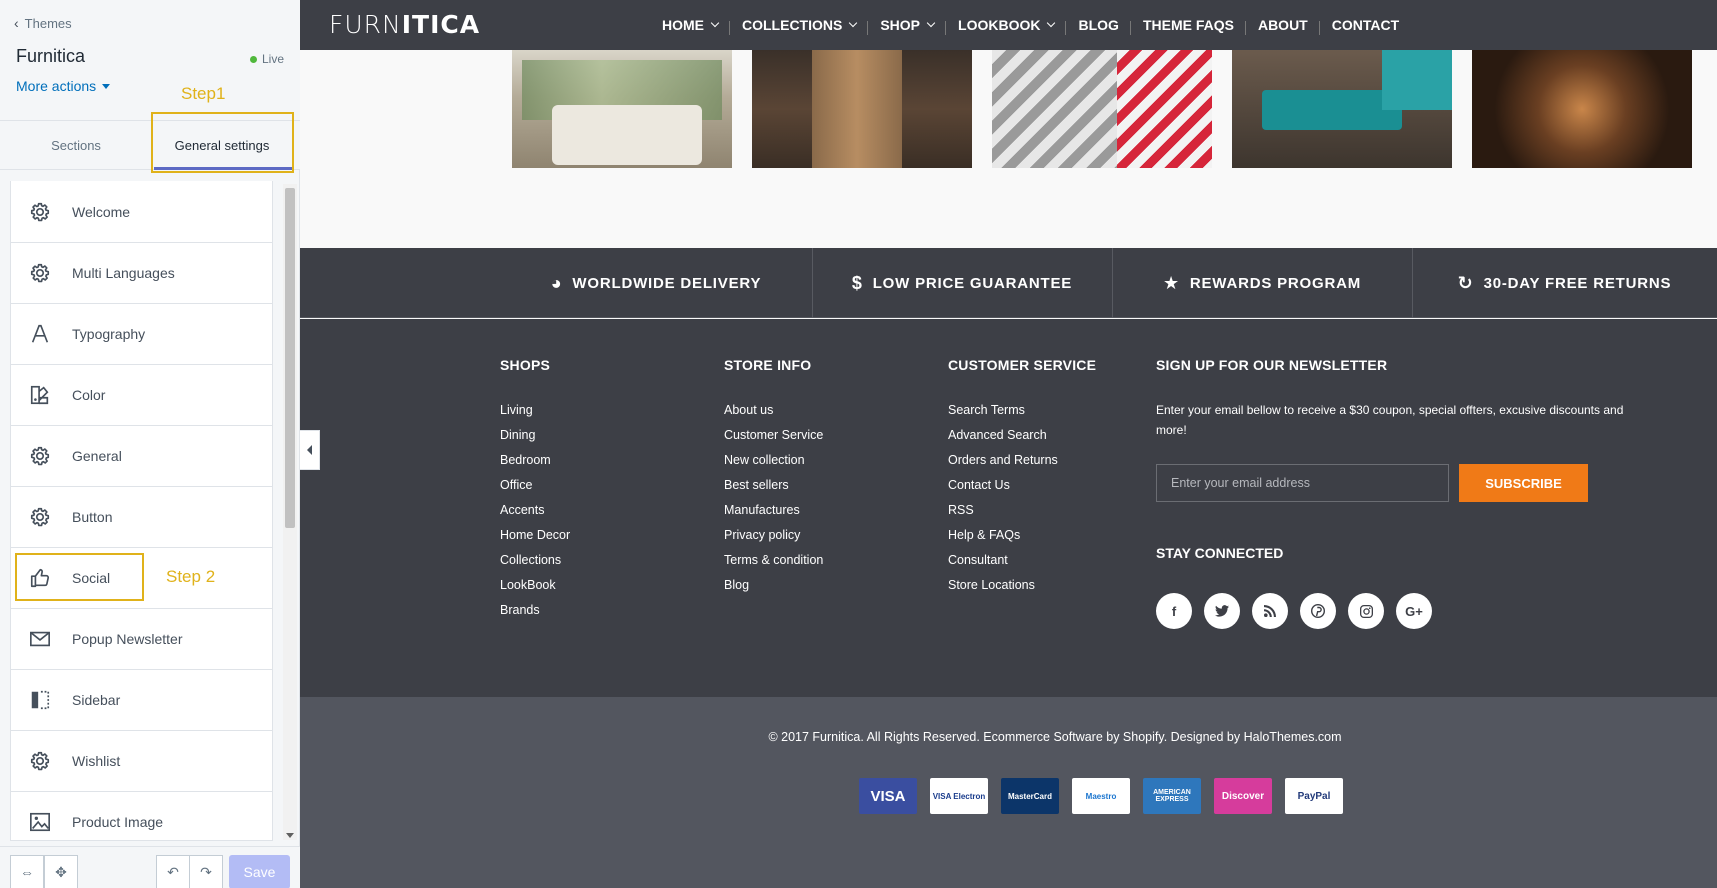  What do you see at coordinates (535, 414) in the screenshot?
I see `footer-link: Living` at bounding box center [535, 414].